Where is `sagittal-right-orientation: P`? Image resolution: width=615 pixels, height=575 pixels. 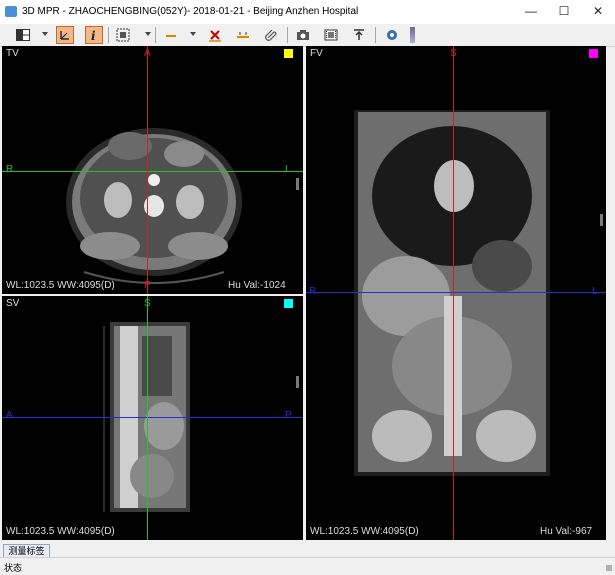
sagittal-right-orientation: P is located at coordinates (288, 415).